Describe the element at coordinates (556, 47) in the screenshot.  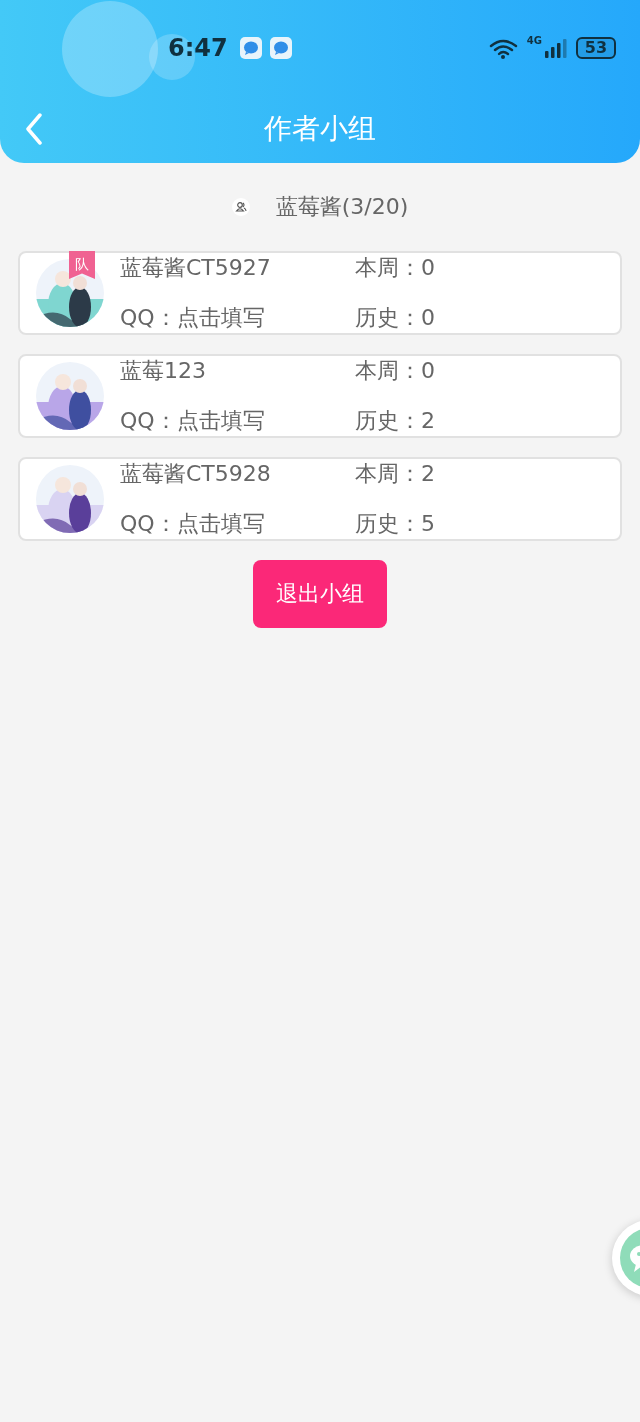
I see `signal-icon` at that location.